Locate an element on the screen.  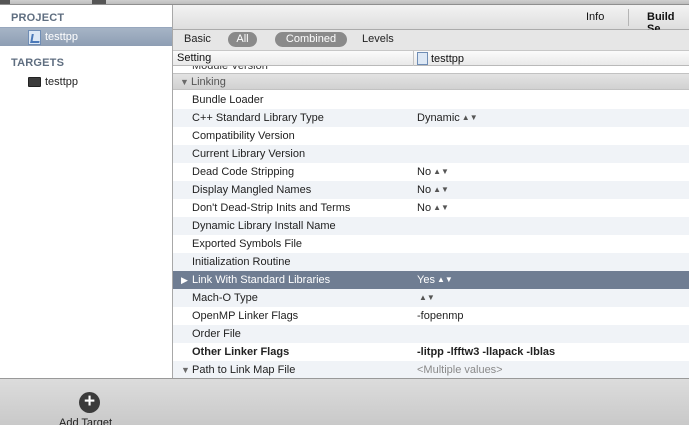
setting-value-popup: Yes ▲▼ is located at coordinates (435, 280).